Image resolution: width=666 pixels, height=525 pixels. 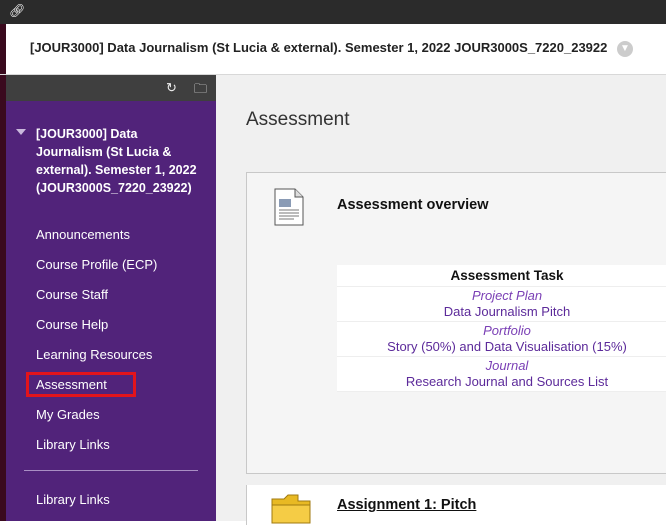 What do you see at coordinates (406, 505) in the screenshot?
I see `item-title: Assignment 1: Pitch` at bounding box center [406, 505].